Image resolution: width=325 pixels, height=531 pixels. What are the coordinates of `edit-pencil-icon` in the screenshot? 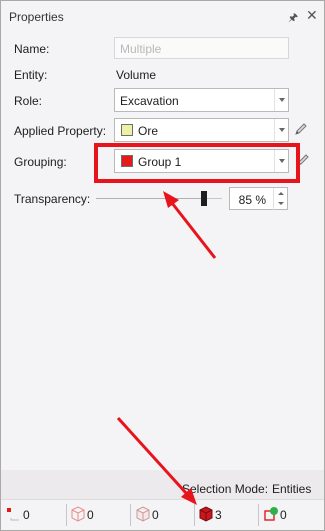 It's located at (301, 129).